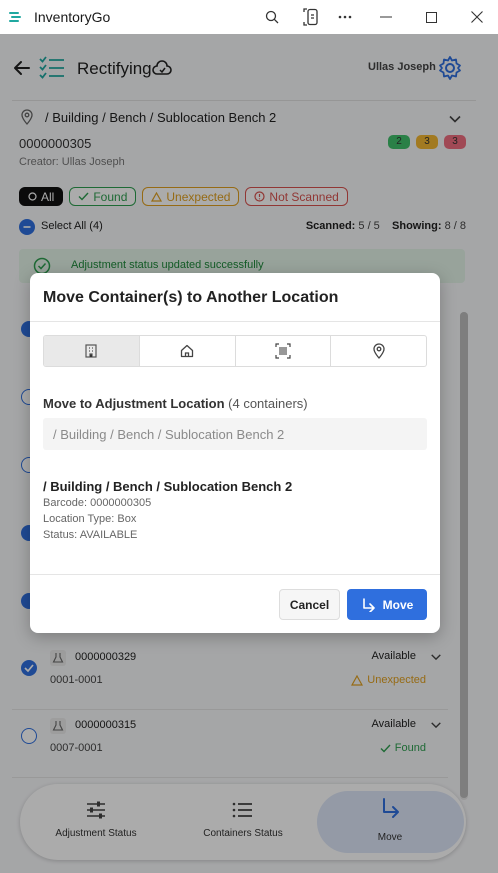 Image resolution: width=498 pixels, height=873 pixels. What do you see at coordinates (368, 604) in the screenshot?
I see `move-arrow-icon` at bounding box center [368, 604].